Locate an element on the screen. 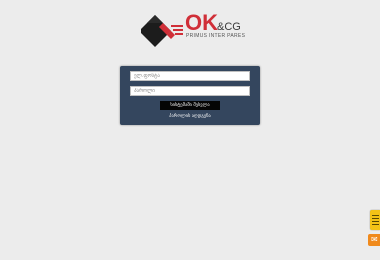 The width and height of the screenshot is (380, 260). logo-mark-icon is located at coordinates (162, 31).